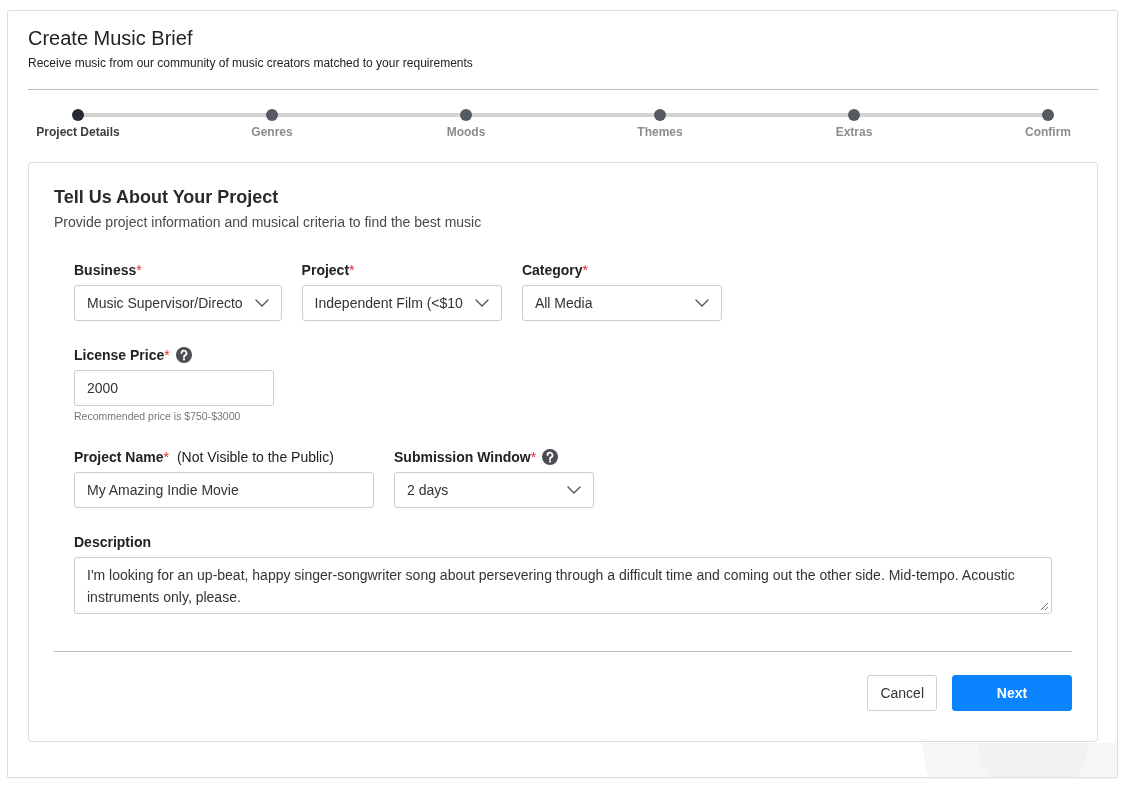 This screenshot has height=789, width=1128. I want to click on step-label: Themes, so click(660, 132).